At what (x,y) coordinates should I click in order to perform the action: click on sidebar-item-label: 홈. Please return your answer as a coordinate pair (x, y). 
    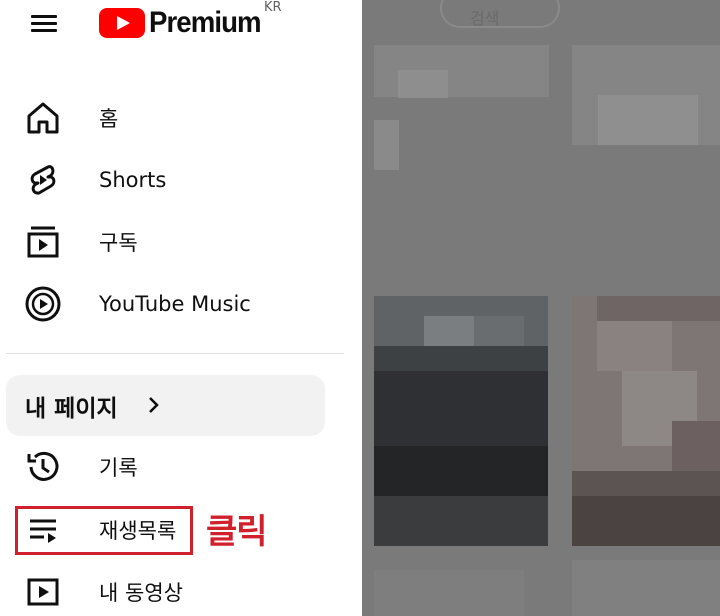
    Looking at the image, I should click on (109, 119).